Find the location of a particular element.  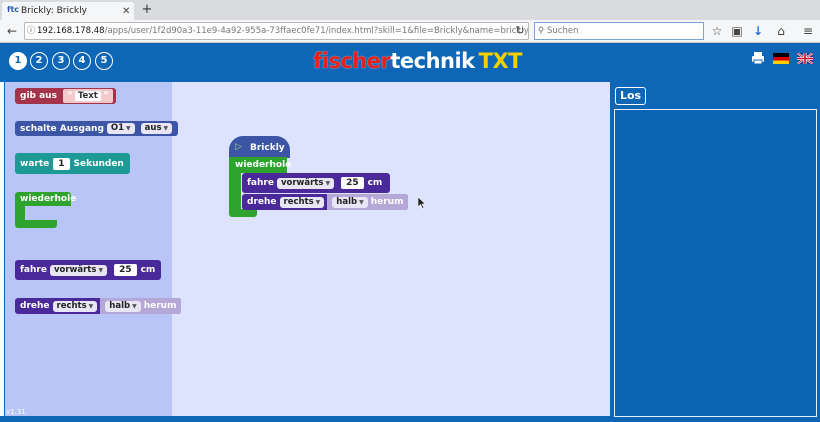

drive-block: fahre vorwärts ▼ 25 cm is located at coordinates (88, 270).